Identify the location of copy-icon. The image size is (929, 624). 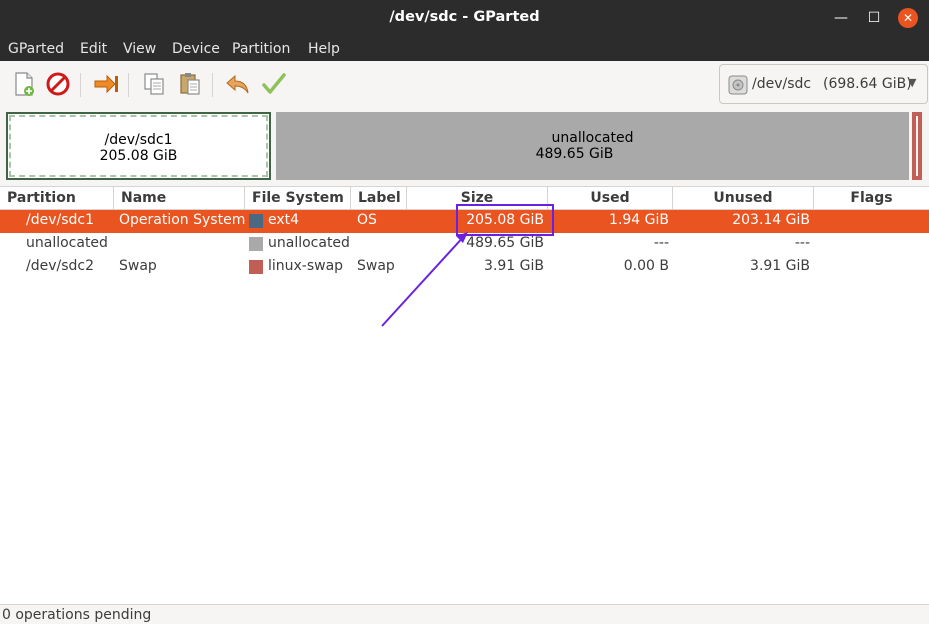
(154, 84).